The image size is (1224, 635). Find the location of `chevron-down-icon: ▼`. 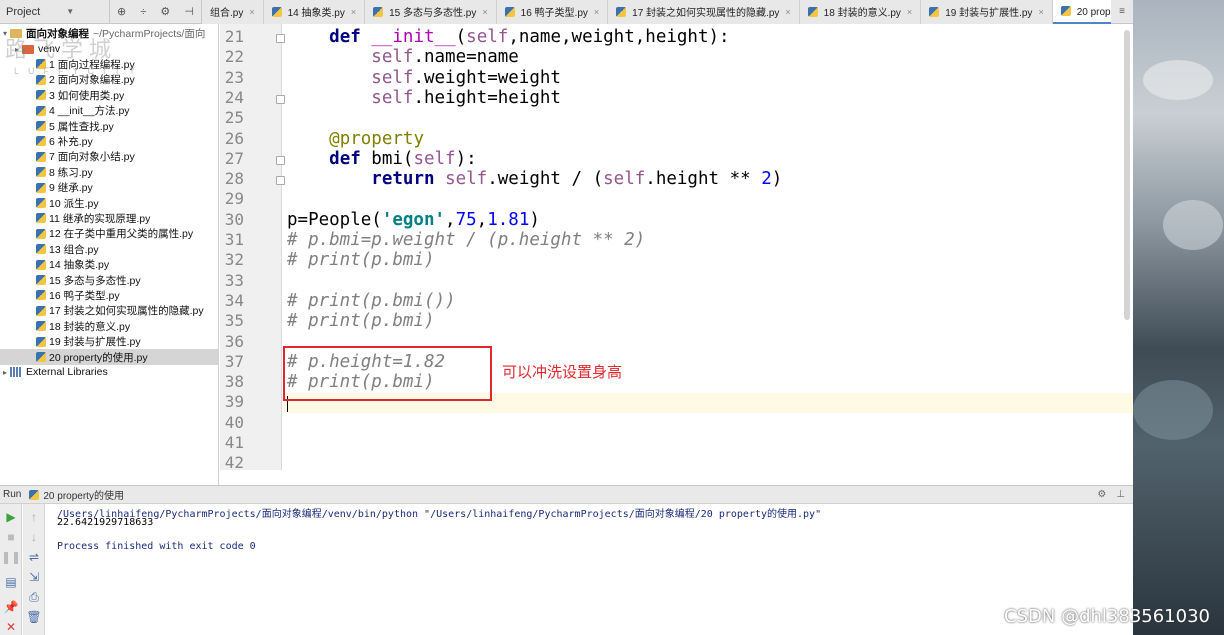

chevron-down-icon: ▼ is located at coordinates (70, 11).